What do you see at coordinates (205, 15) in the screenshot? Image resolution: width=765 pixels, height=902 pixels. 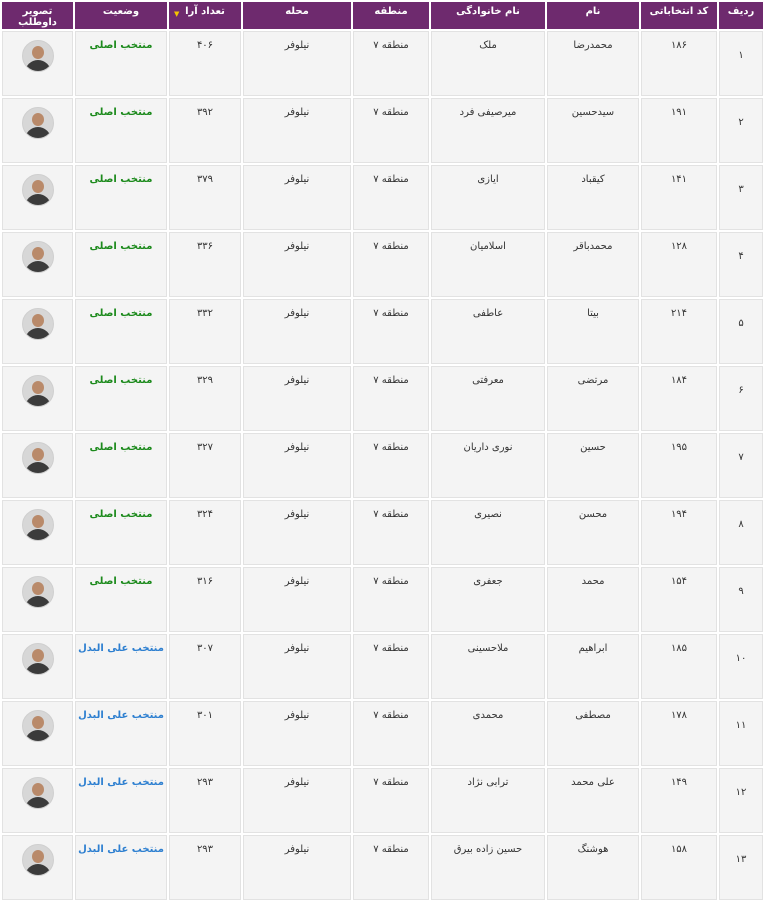 I see `header-votes: تعداد آرا ▼` at bounding box center [205, 15].